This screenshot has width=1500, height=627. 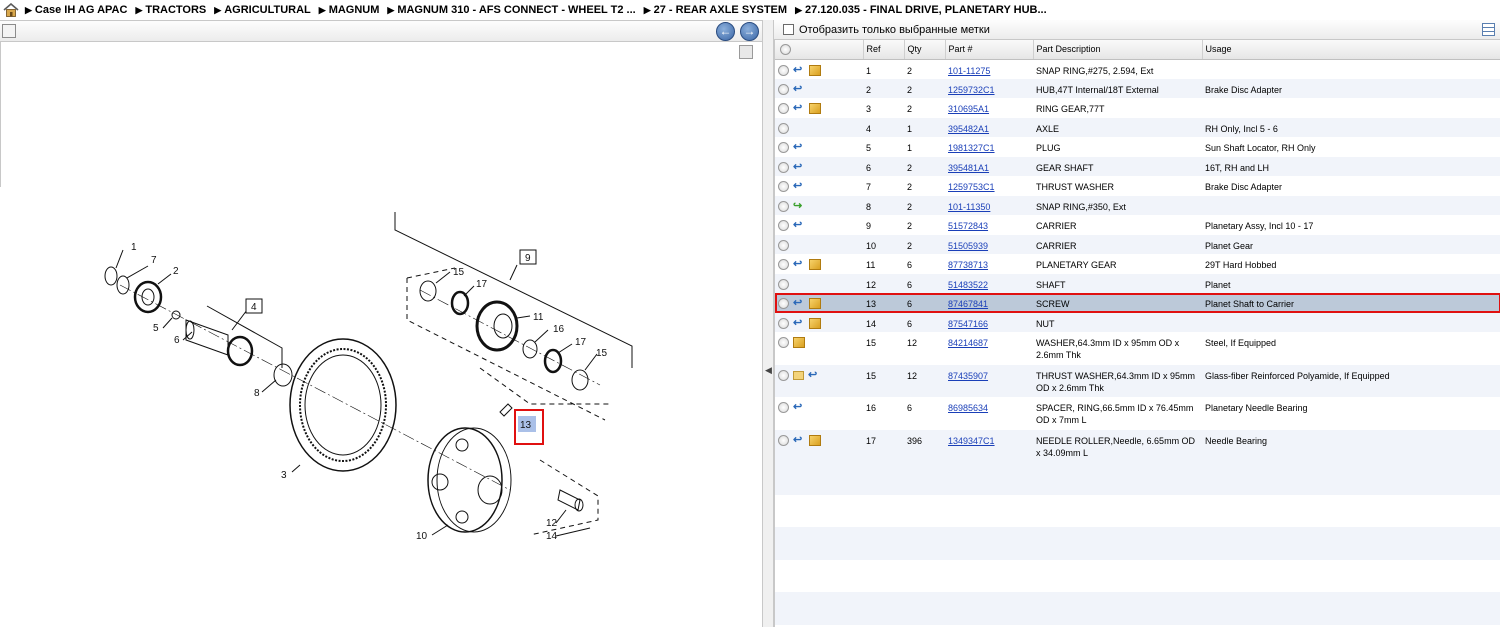 What do you see at coordinates (971, 441) in the screenshot?
I see `part-number-link: 1349347C1` at bounding box center [971, 441].